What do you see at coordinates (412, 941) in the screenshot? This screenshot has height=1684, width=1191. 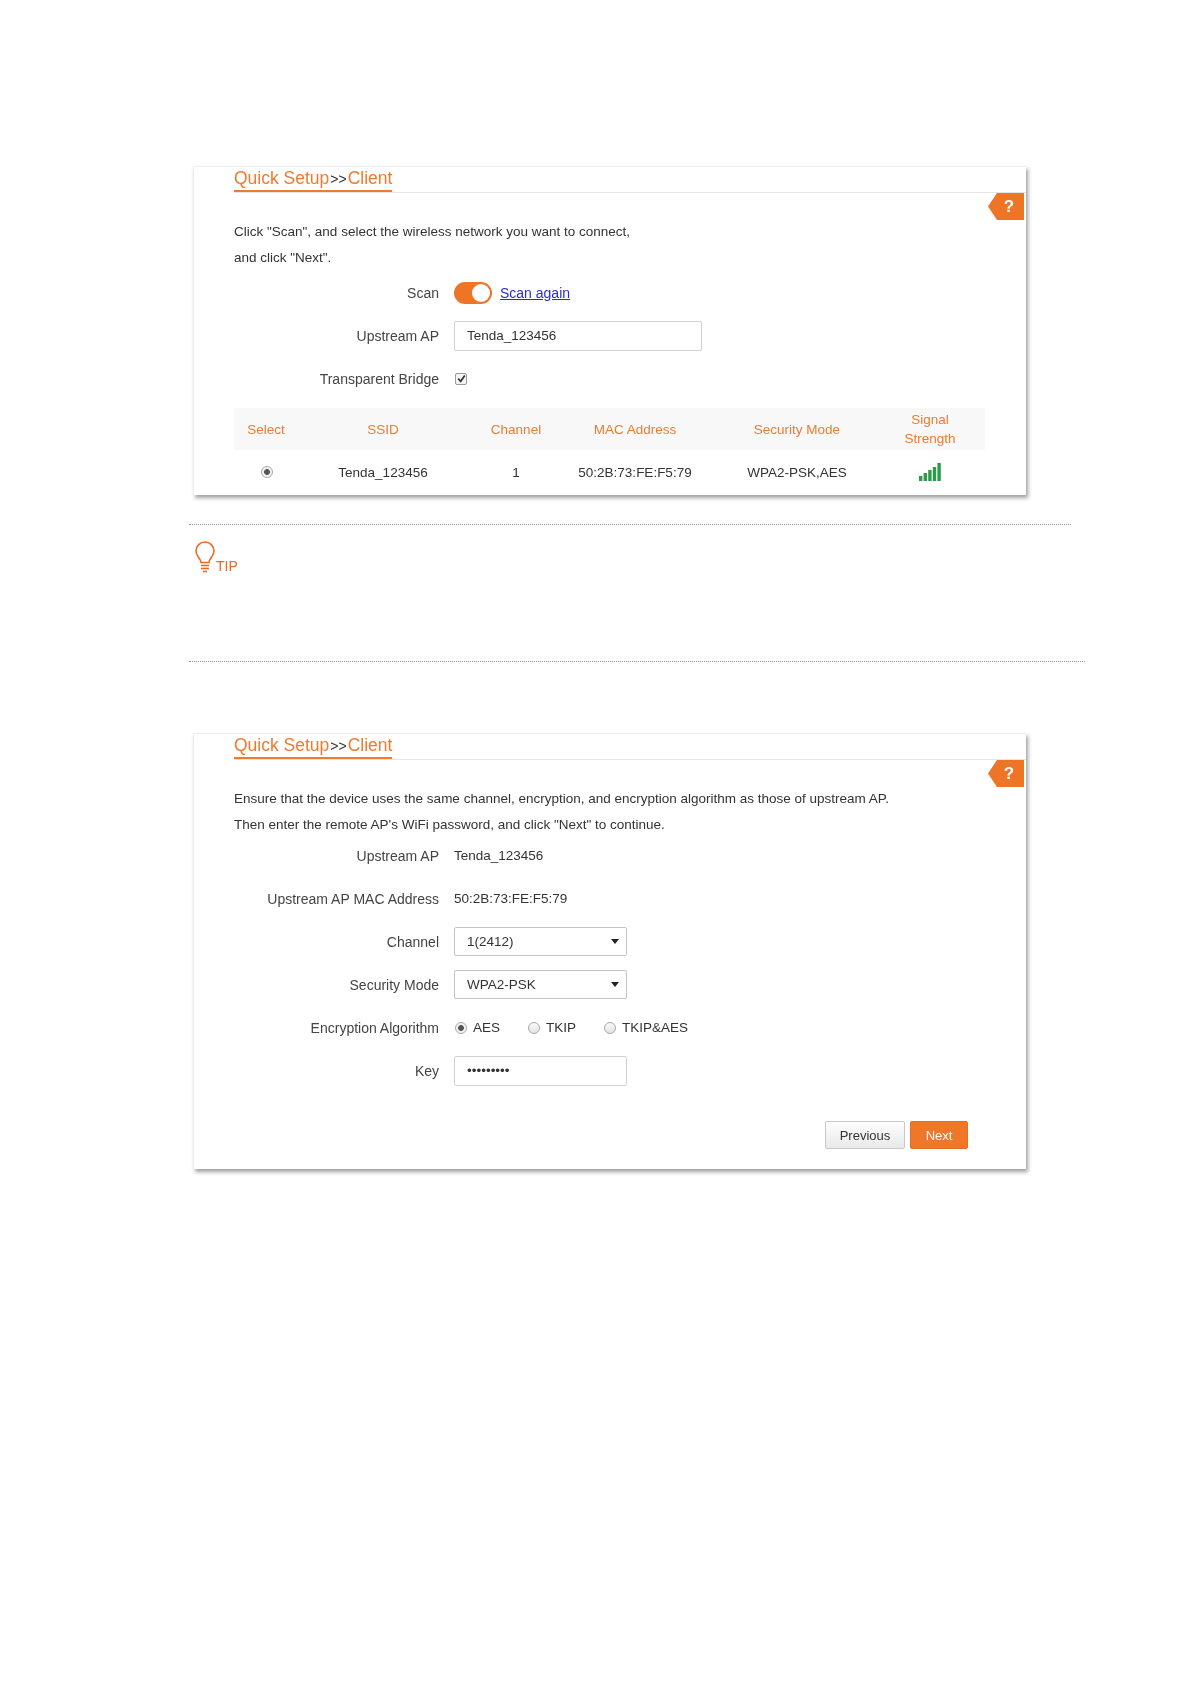 I see `field-label: Channel` at bounding box center [412, 941].